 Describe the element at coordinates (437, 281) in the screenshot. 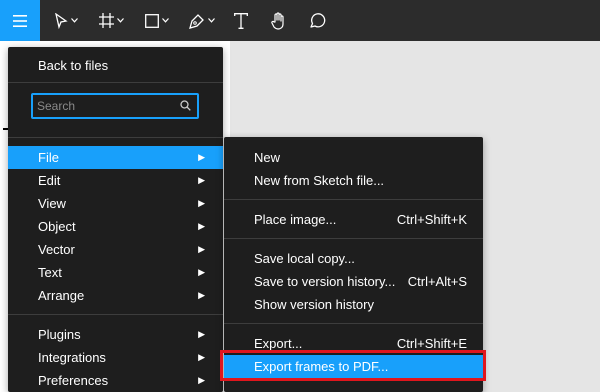

I see `shortcut-label: Ctrl+Alt+S` at that location.